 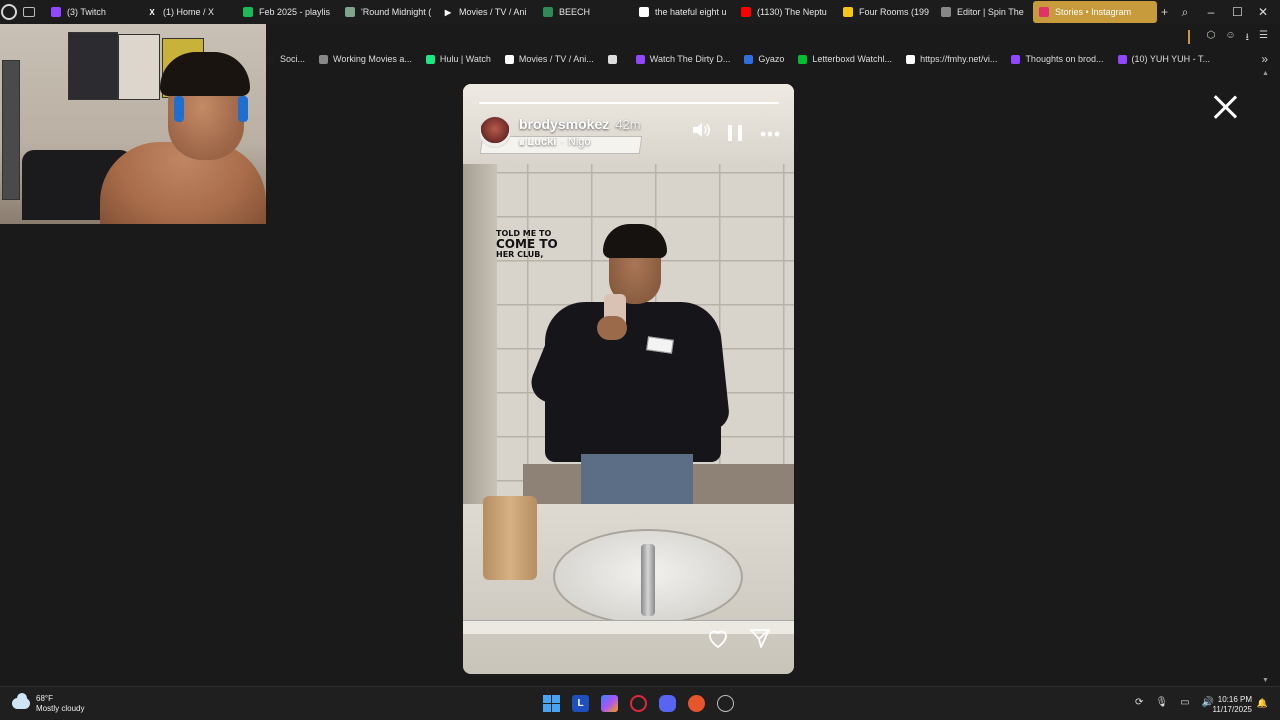 What do you see at coordinates (548, 12) in the screenshot?
I see `bug-icon` at bounding box center [548, 12].